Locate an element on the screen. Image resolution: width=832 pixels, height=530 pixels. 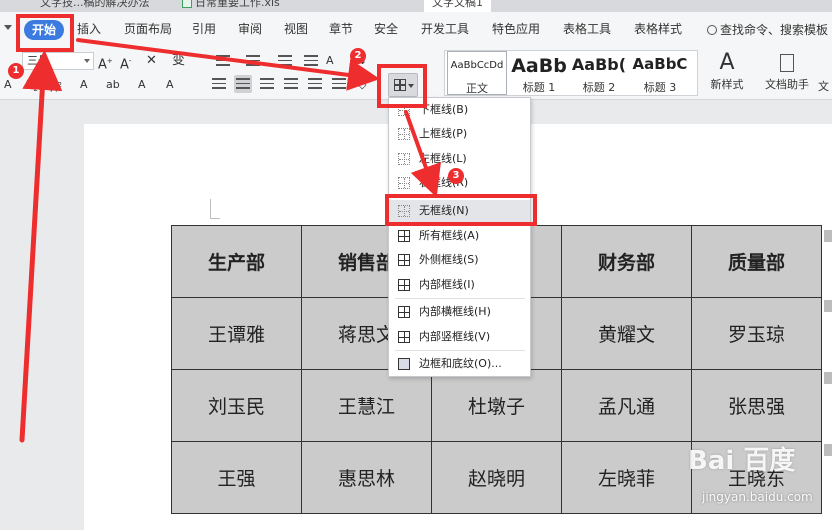
watermark: Bai 百度 jingyan.baidu.com is located at coordinates (758, 483).